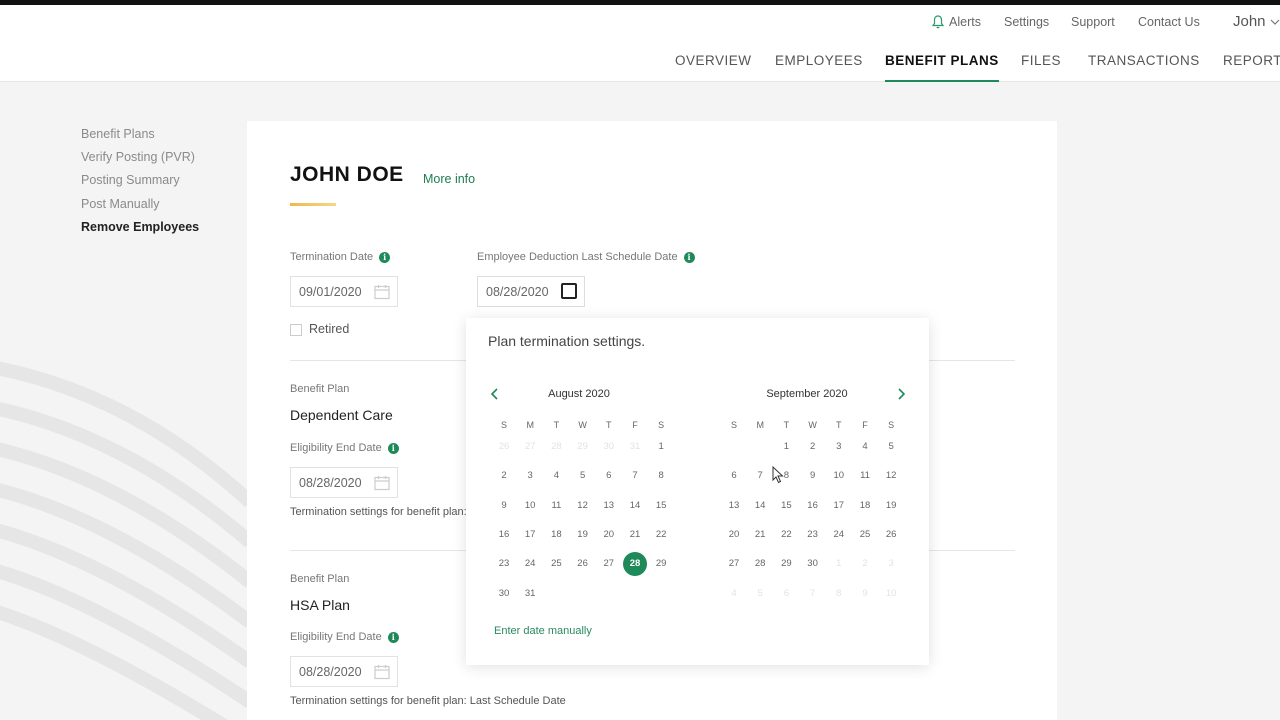 This screenshot has width=1280, height=720. I want to click on tab-overview: OVERVIEW, so click(713, 67).